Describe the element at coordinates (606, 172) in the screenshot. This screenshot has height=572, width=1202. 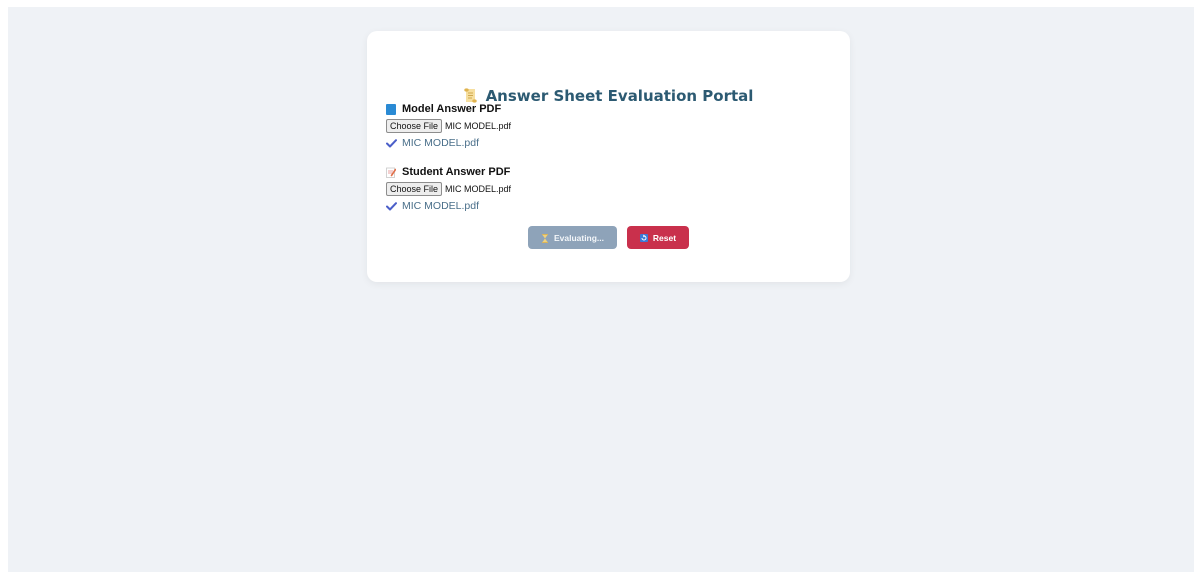
I see `student-answer-label: Student Answer PDF` at that location.